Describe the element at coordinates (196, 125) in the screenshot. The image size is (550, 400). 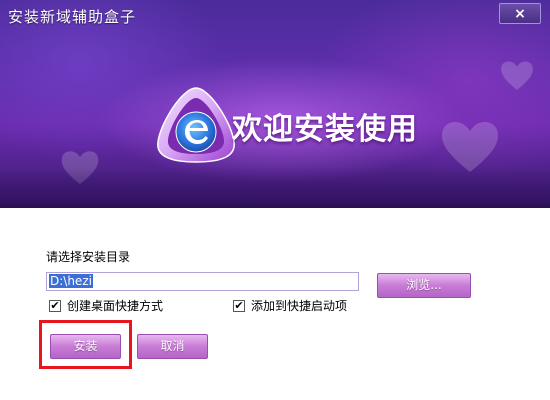
I see `e-logo-icon` at that location.